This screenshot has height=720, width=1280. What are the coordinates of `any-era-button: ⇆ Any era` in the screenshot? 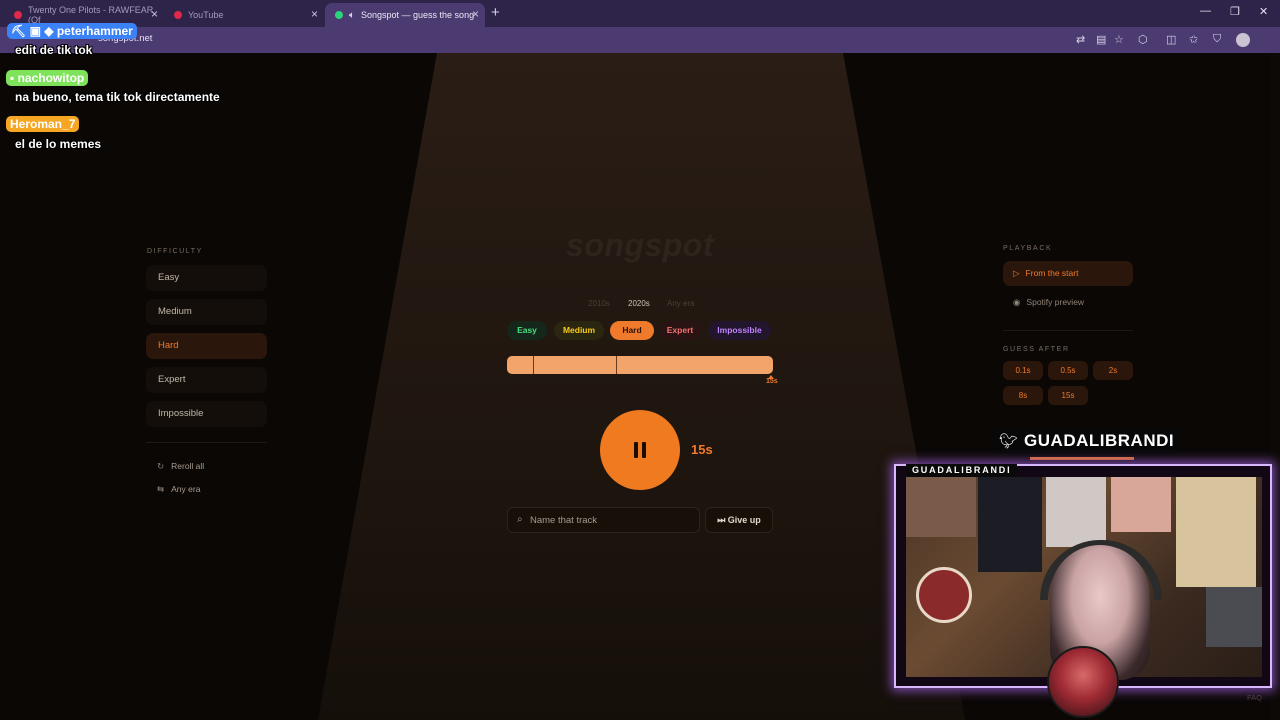 It's located at (178, 489).